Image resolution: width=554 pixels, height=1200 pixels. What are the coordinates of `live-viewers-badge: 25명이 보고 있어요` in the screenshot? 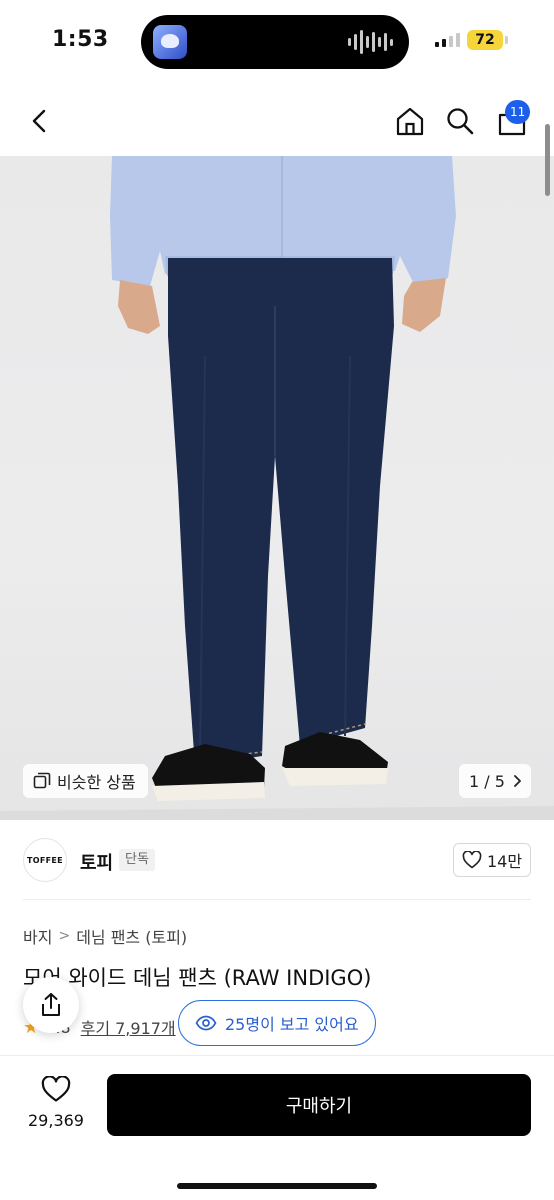 It's located at (277, 1023).